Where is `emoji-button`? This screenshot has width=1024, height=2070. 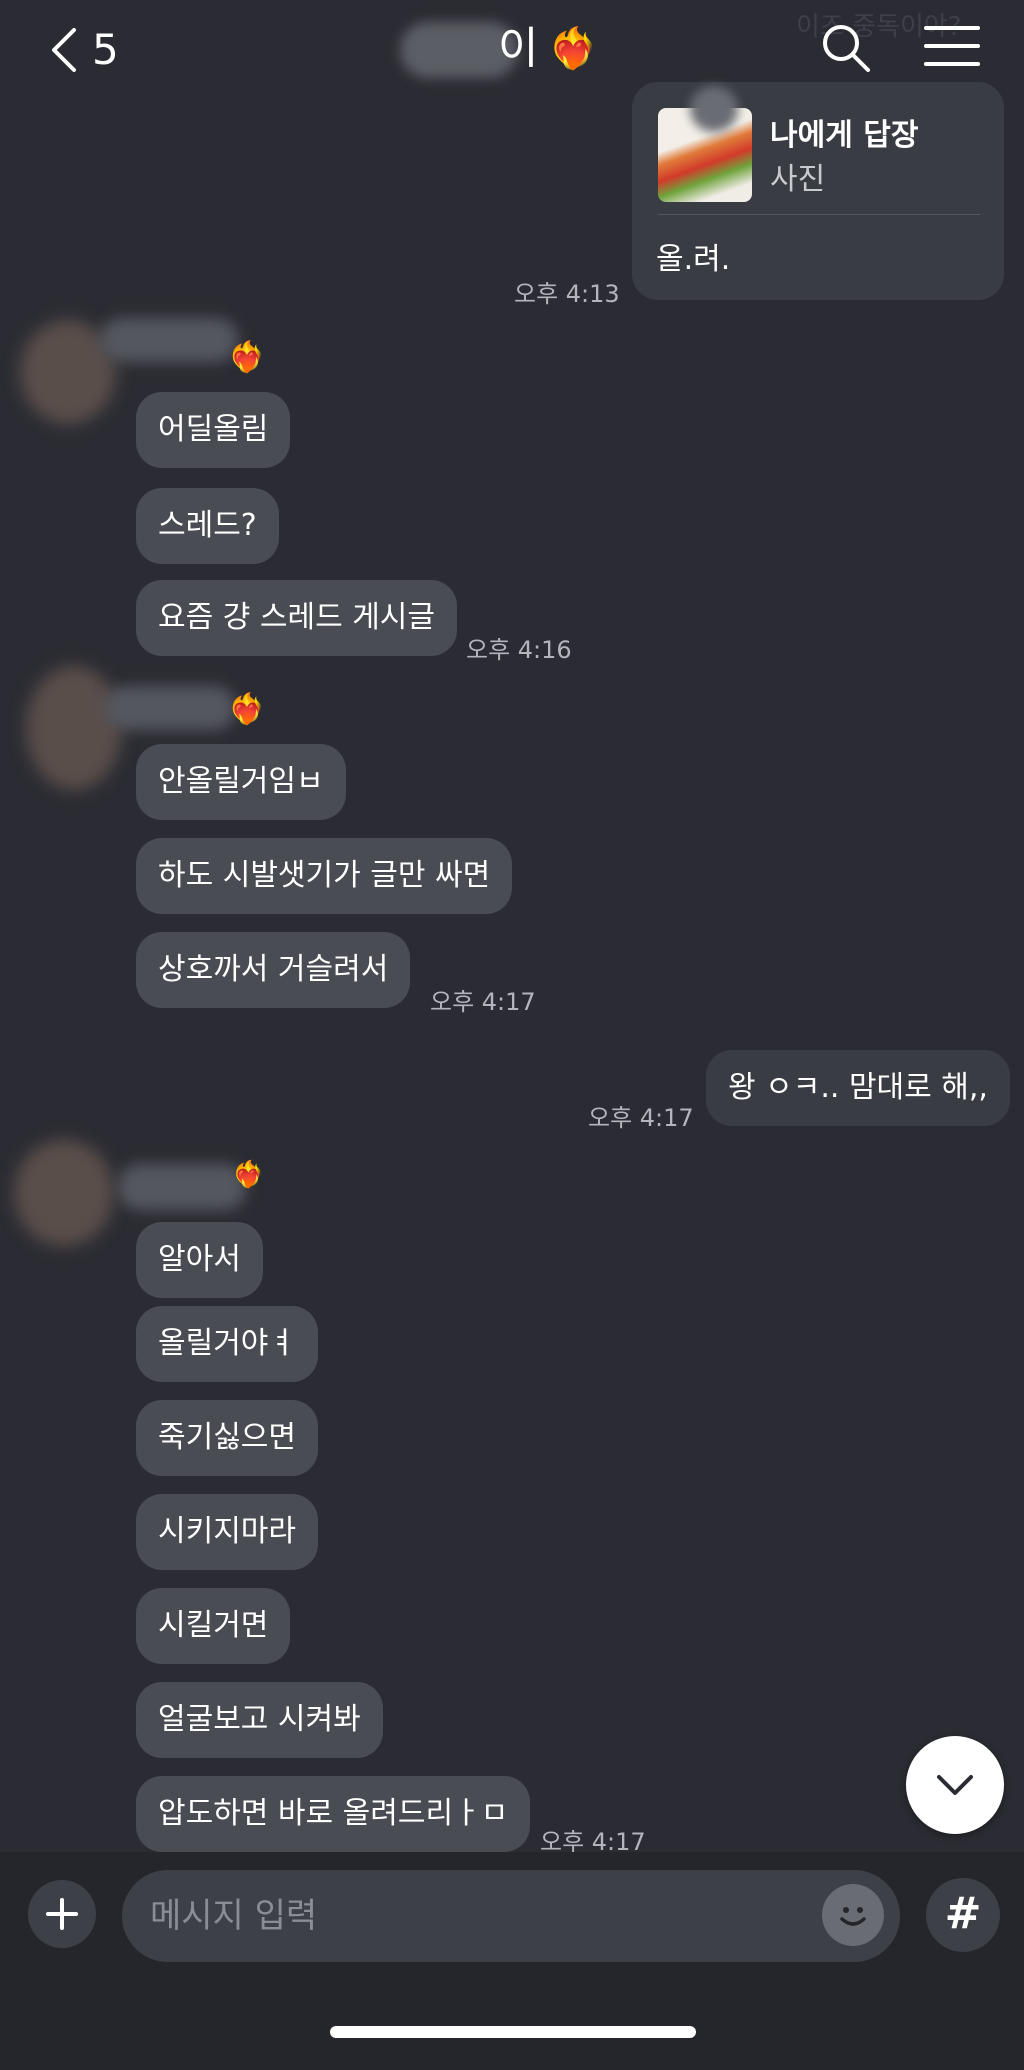
emoji-button is located at coordinates (853, 1915).